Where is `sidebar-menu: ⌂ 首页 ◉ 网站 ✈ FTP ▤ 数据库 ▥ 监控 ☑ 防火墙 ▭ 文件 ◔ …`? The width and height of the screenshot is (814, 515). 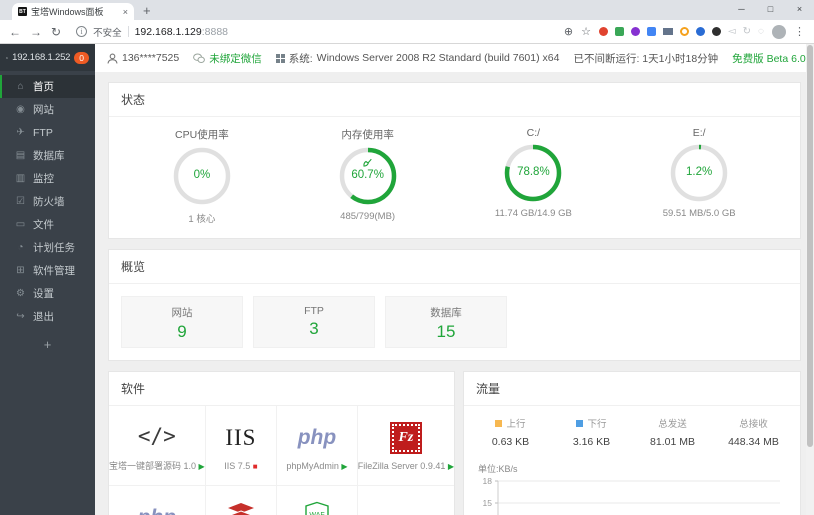 sidebar-menu: ⌂ 首页 ◉ 网站 ✈ FTP ▤ 数据库 ▥ 监控 ☑ 防火墙 ▭ 文件 ◔ … is located at coordinates (47, 201).